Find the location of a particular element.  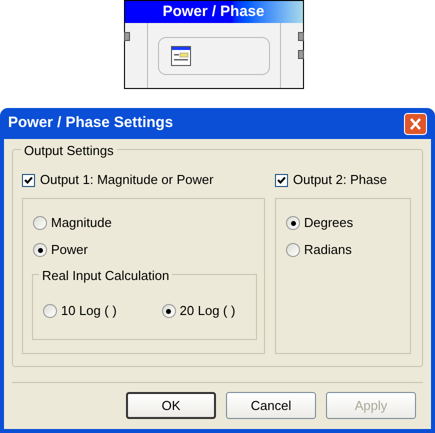

dialog-button: OK is located at coordinates (171, 405).